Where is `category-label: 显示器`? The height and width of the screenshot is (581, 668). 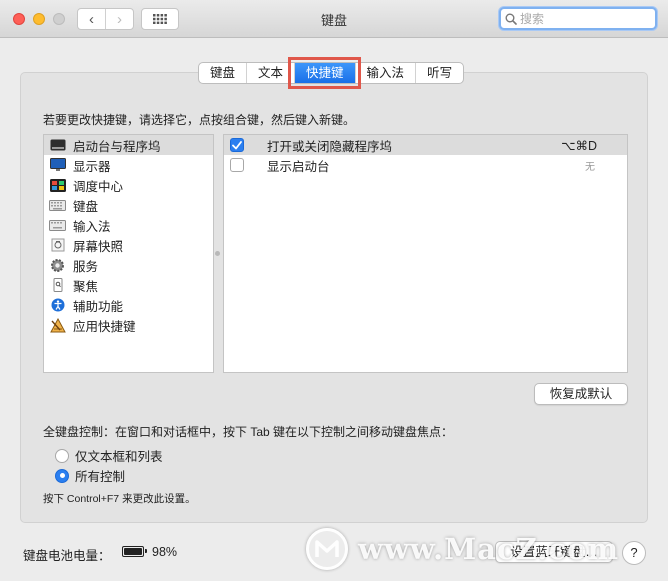
category-label: 显示器 is located at coordinates (92, 166).